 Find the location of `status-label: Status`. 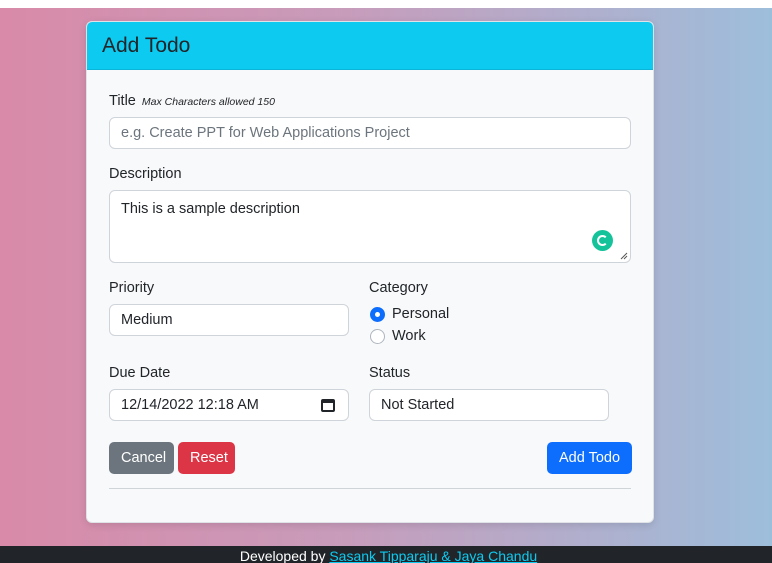

status-label: Status is located at coordinates (390, 373).